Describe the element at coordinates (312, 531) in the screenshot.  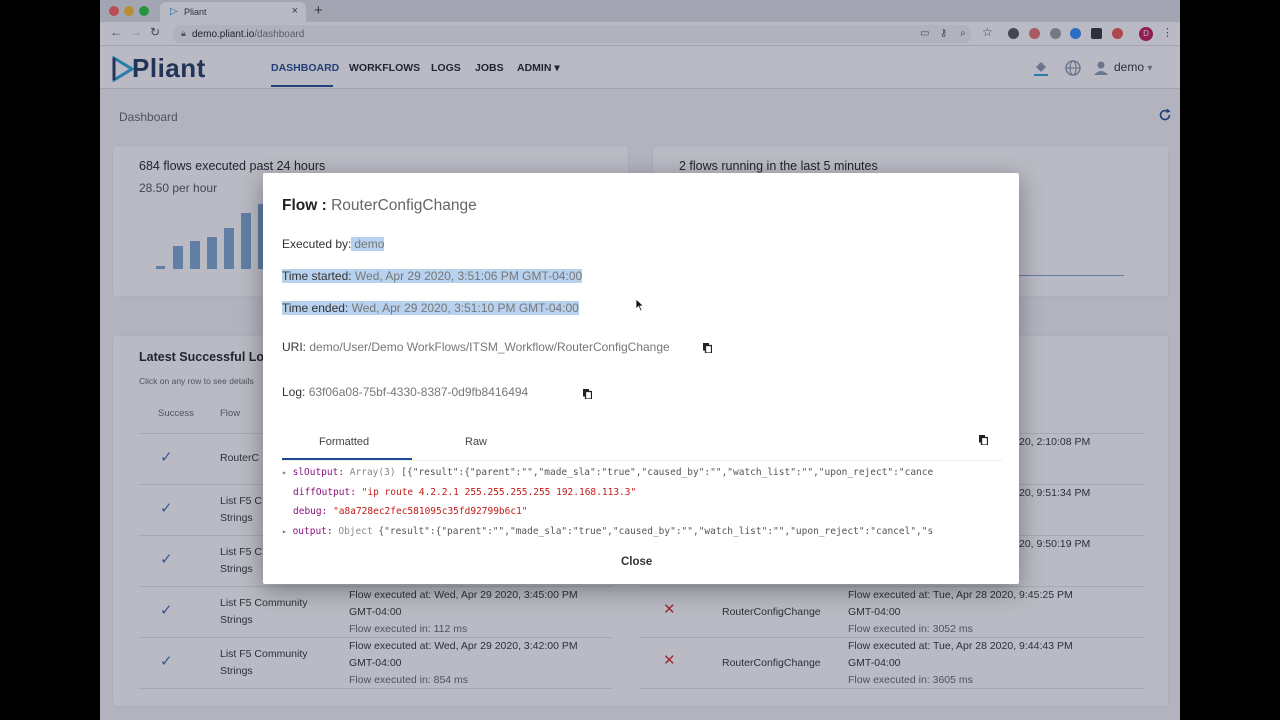
I see `json-key: output:` at that location.